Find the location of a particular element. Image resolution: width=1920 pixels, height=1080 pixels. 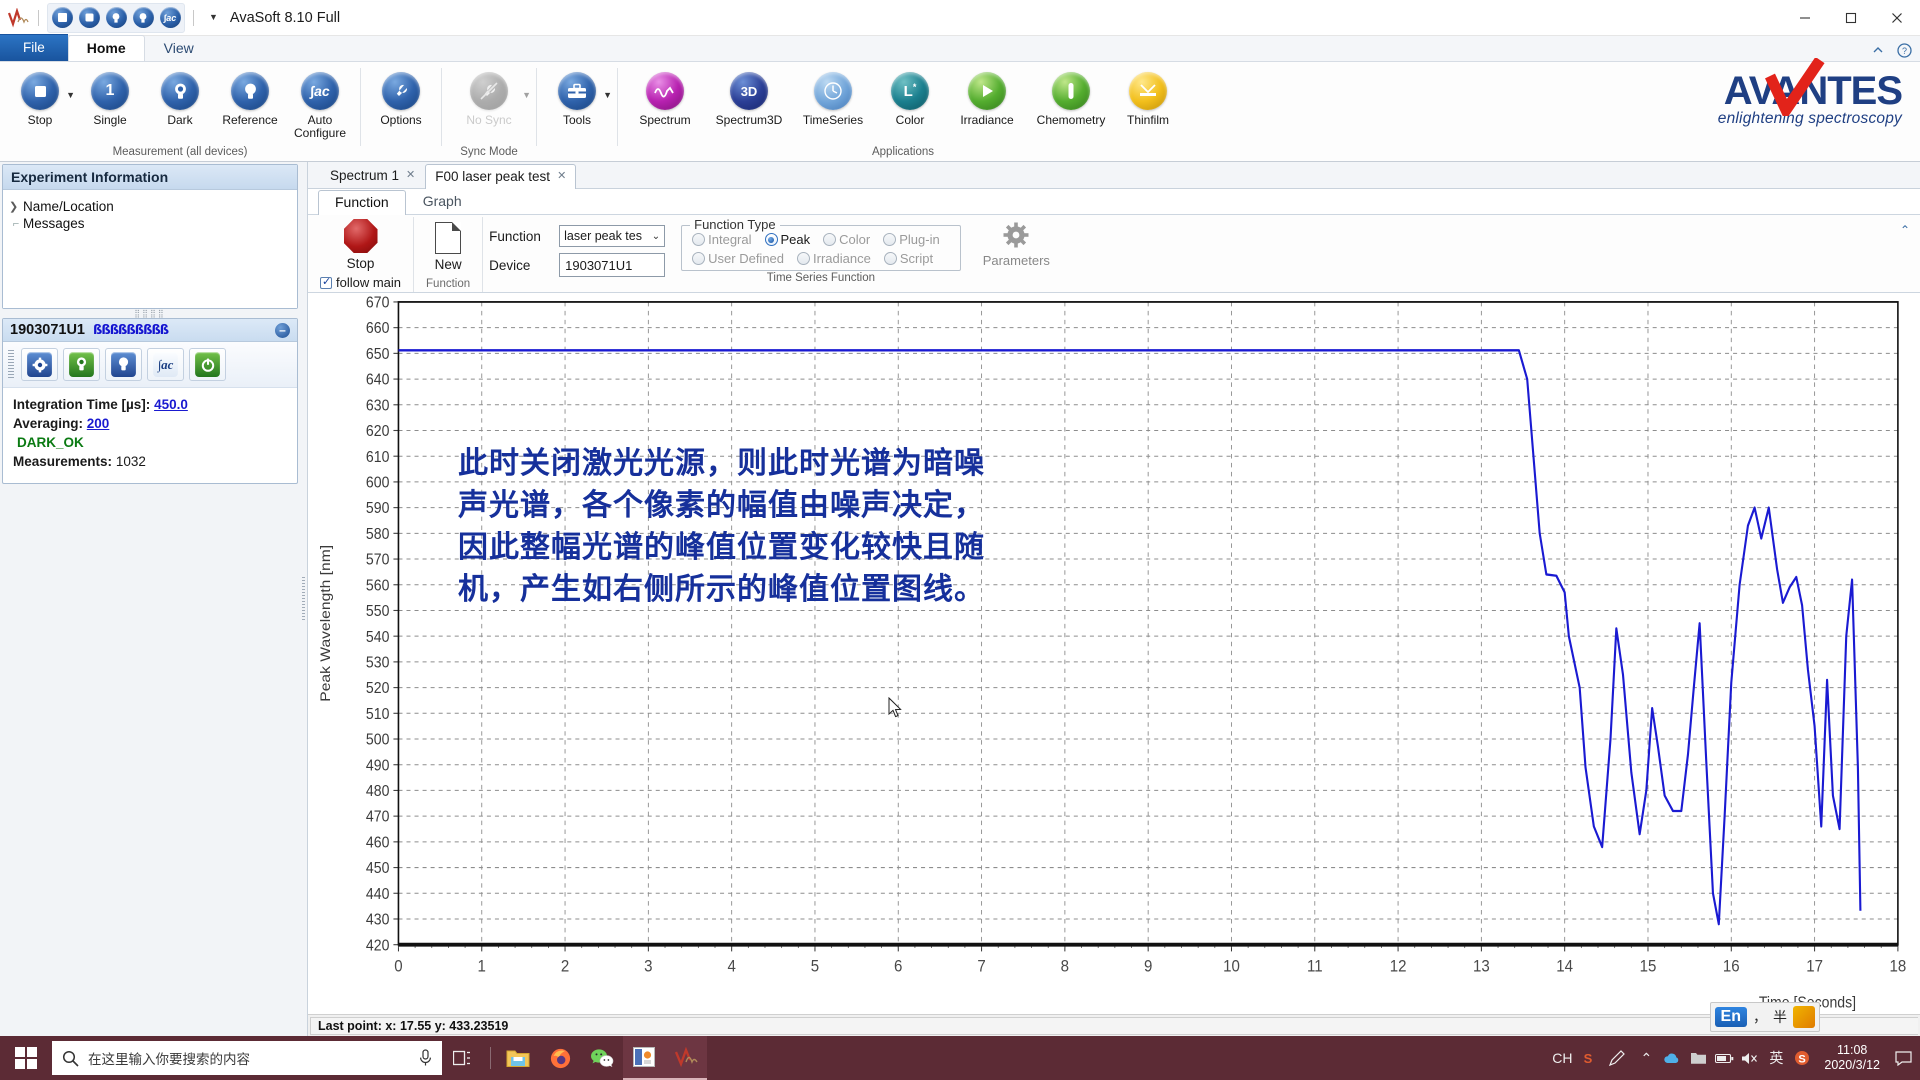

device-reference-button is located at coordinates (123, 364).